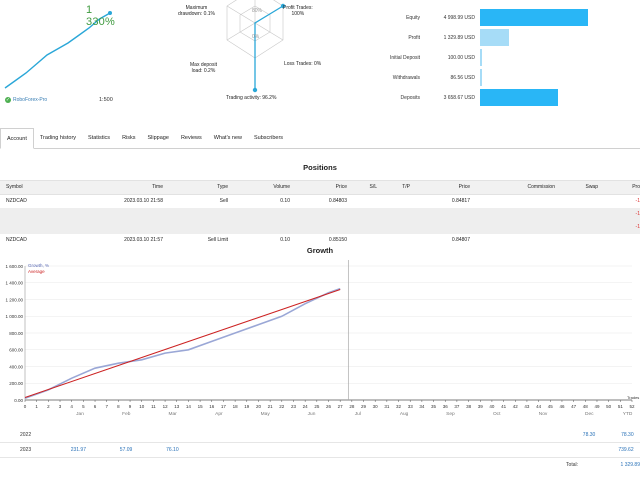 The height and width of the screenshot is (480, 640). Describe the element at coordinates (251, 98) in the screenshot. I see `radar-label-trading-activity: Trading activity: 96.2%` at that location.